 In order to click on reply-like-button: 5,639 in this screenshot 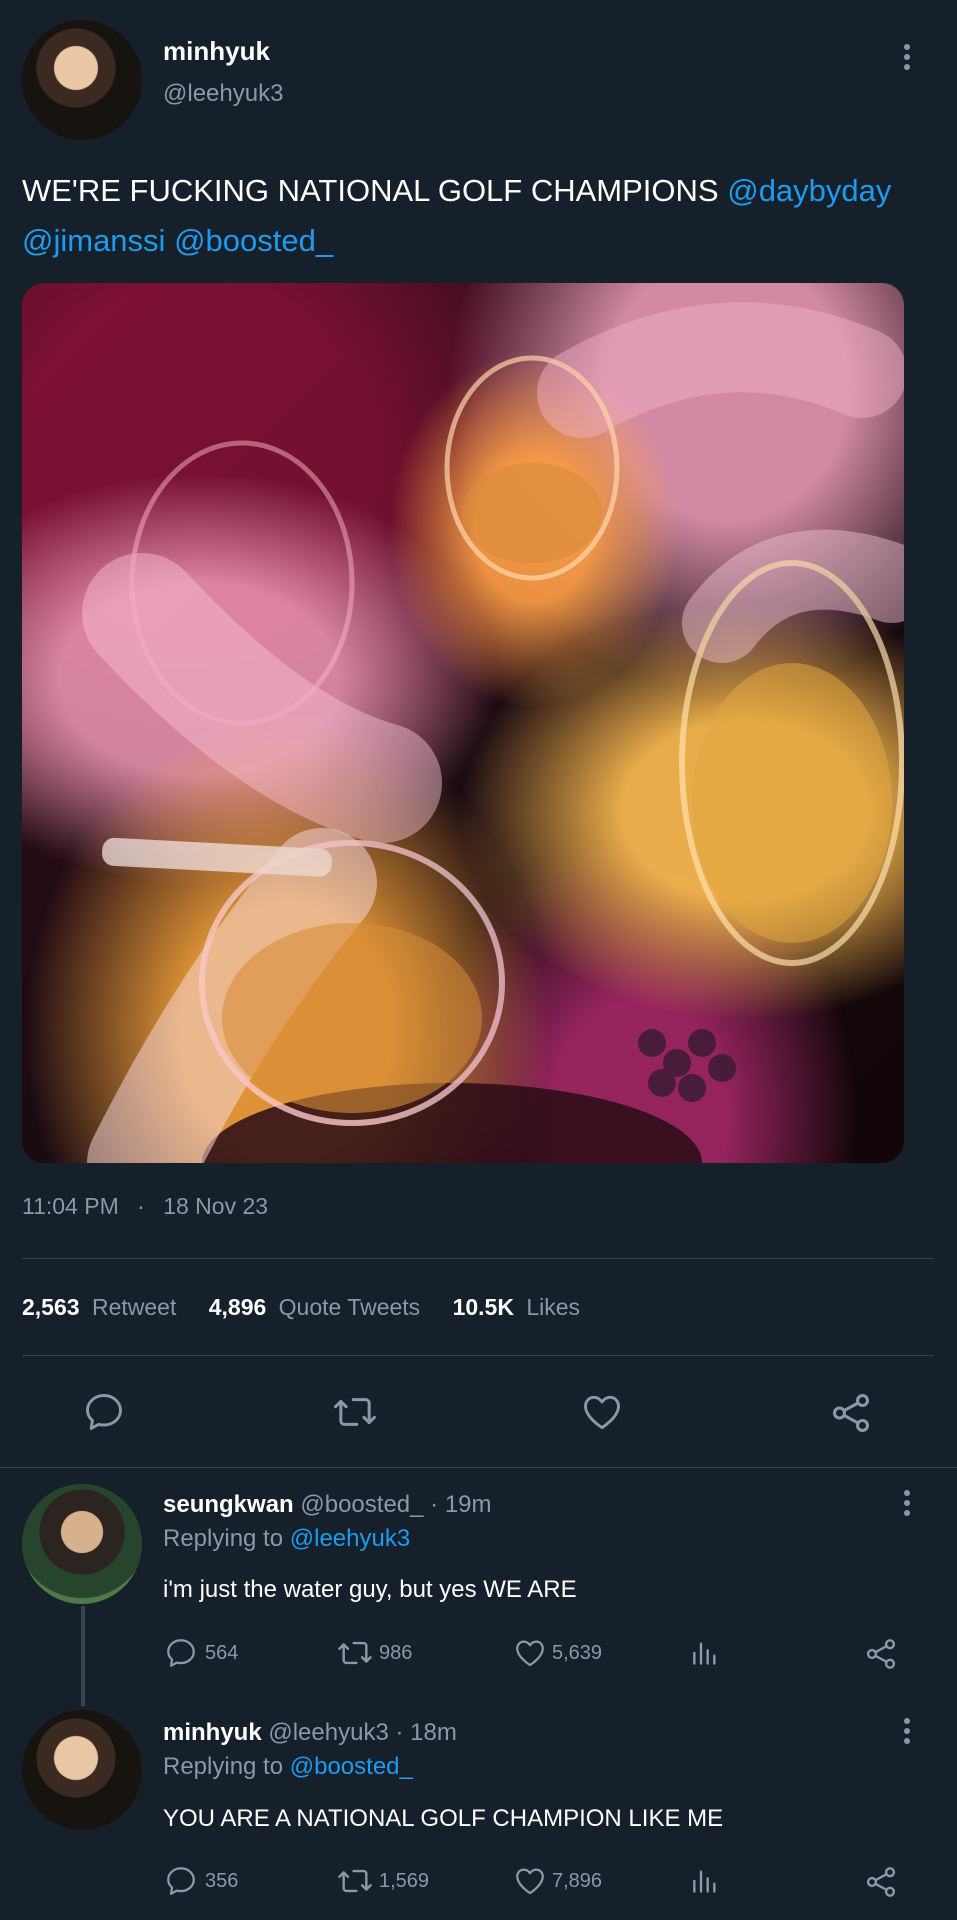, I will do `click(557, 1653)`.